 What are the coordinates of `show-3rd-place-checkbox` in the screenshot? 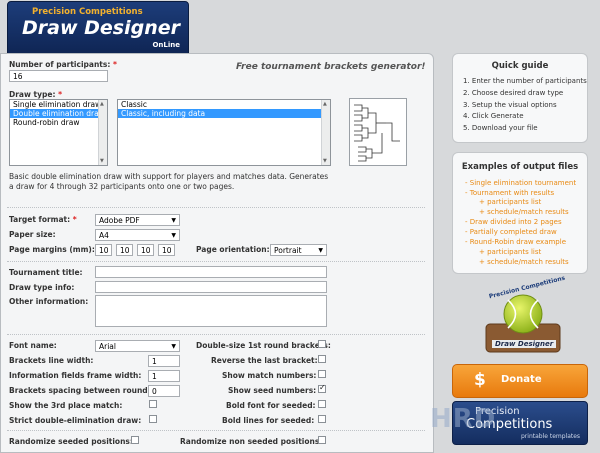 It's located at (153, 404).